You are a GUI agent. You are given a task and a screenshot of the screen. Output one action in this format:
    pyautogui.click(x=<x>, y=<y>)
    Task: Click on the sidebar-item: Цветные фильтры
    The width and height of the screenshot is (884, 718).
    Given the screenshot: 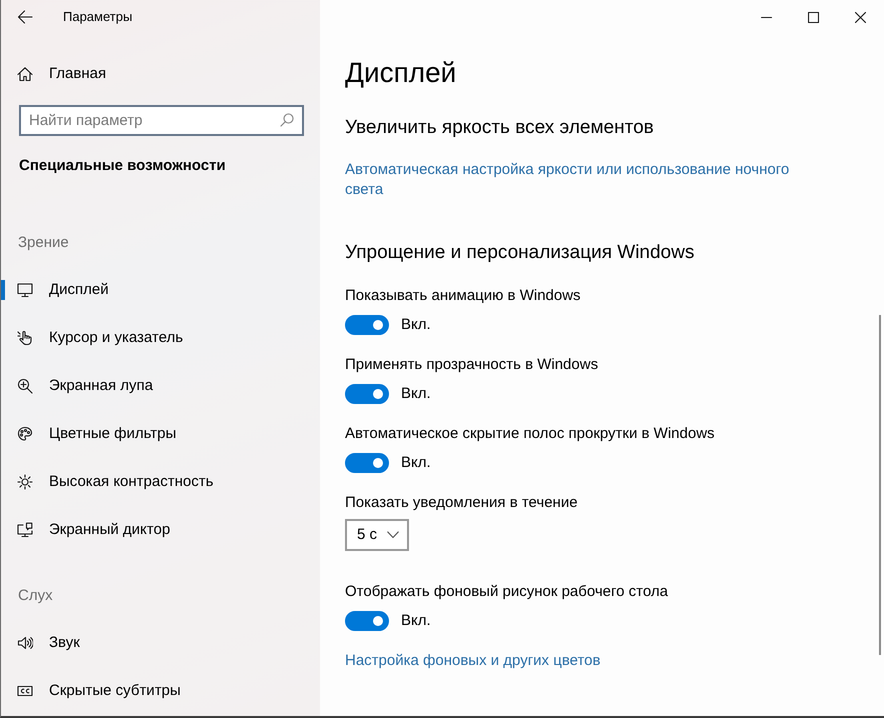 What is the action you would take?
    pyautogui.click(x=160, y=434)
    